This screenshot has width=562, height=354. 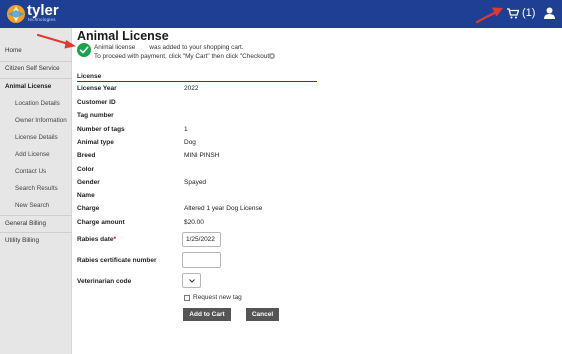 I want to click on request-new-tag-label: Request new tag, so click(x=217, y=297).